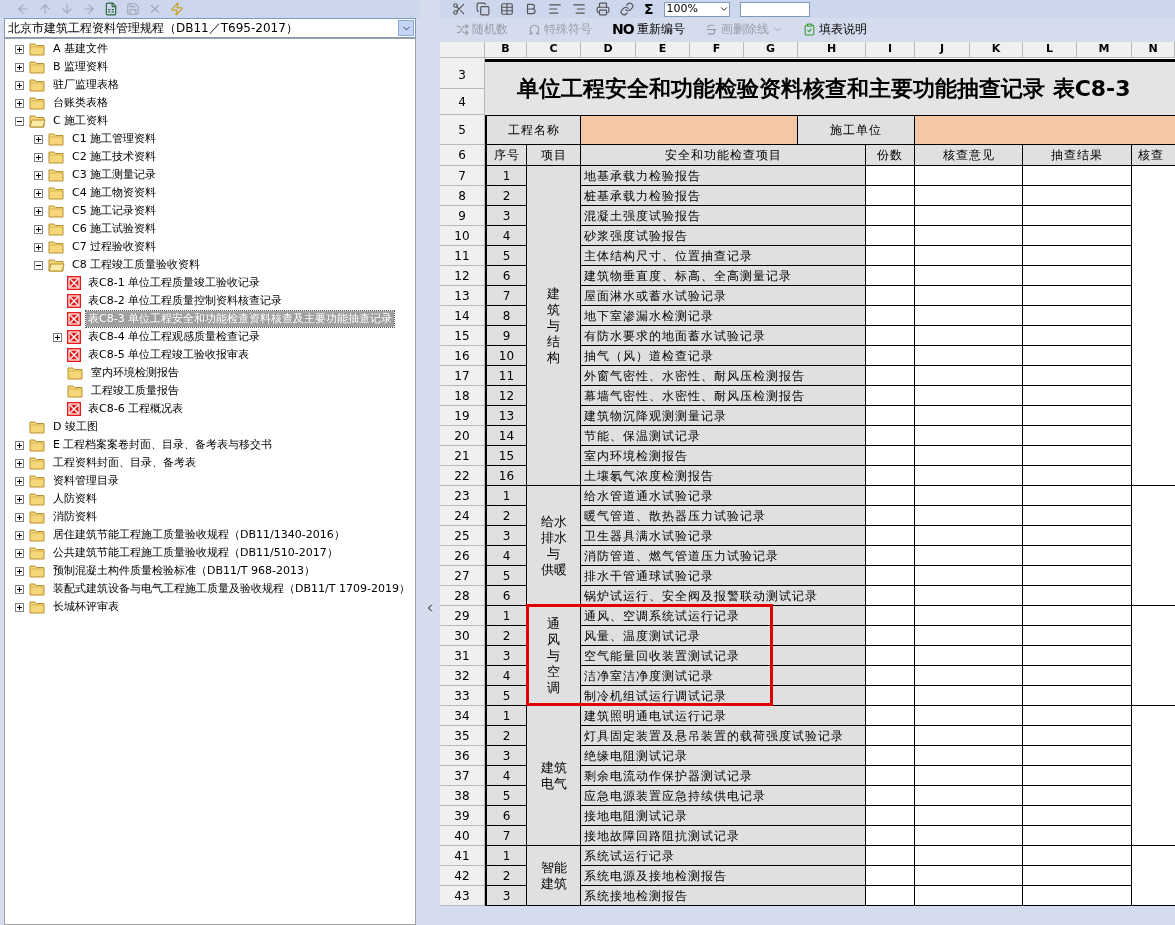 This screenshot has height=925, width=1175. I want to click on category-label: 建 筑 与 结 构, so click(553, 325).